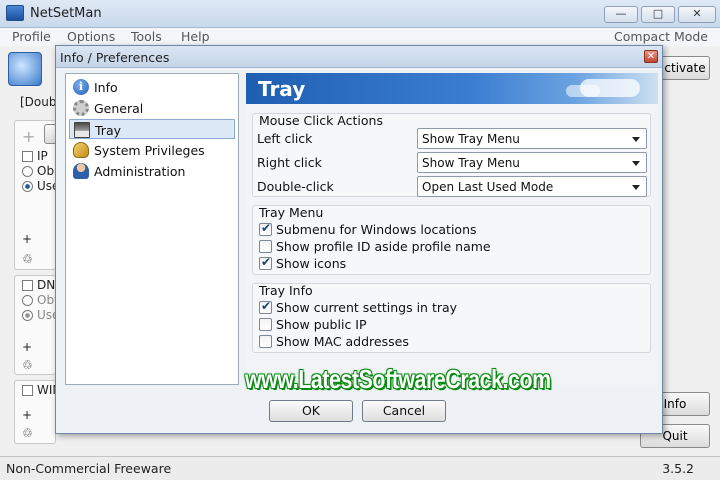 This screenshot has width=720, height=480. I want to click on info-icon: i, so click(81, 87).